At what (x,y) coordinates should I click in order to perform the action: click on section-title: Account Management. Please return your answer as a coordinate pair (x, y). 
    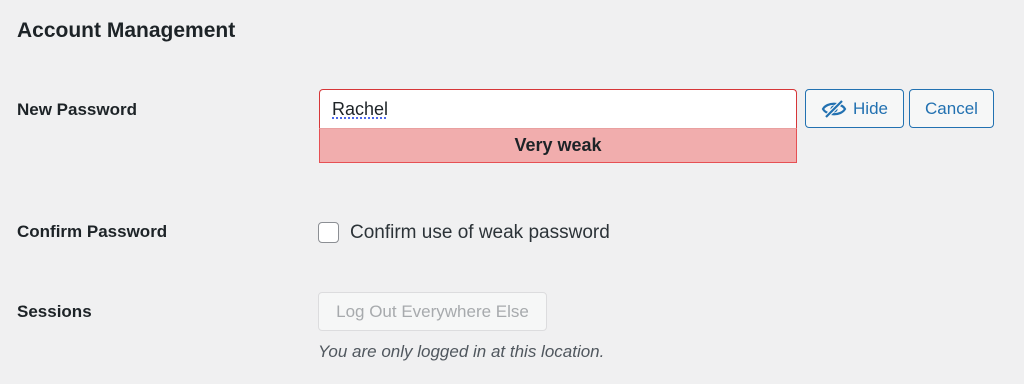
    Looking at the image, I should click on (126, 30).